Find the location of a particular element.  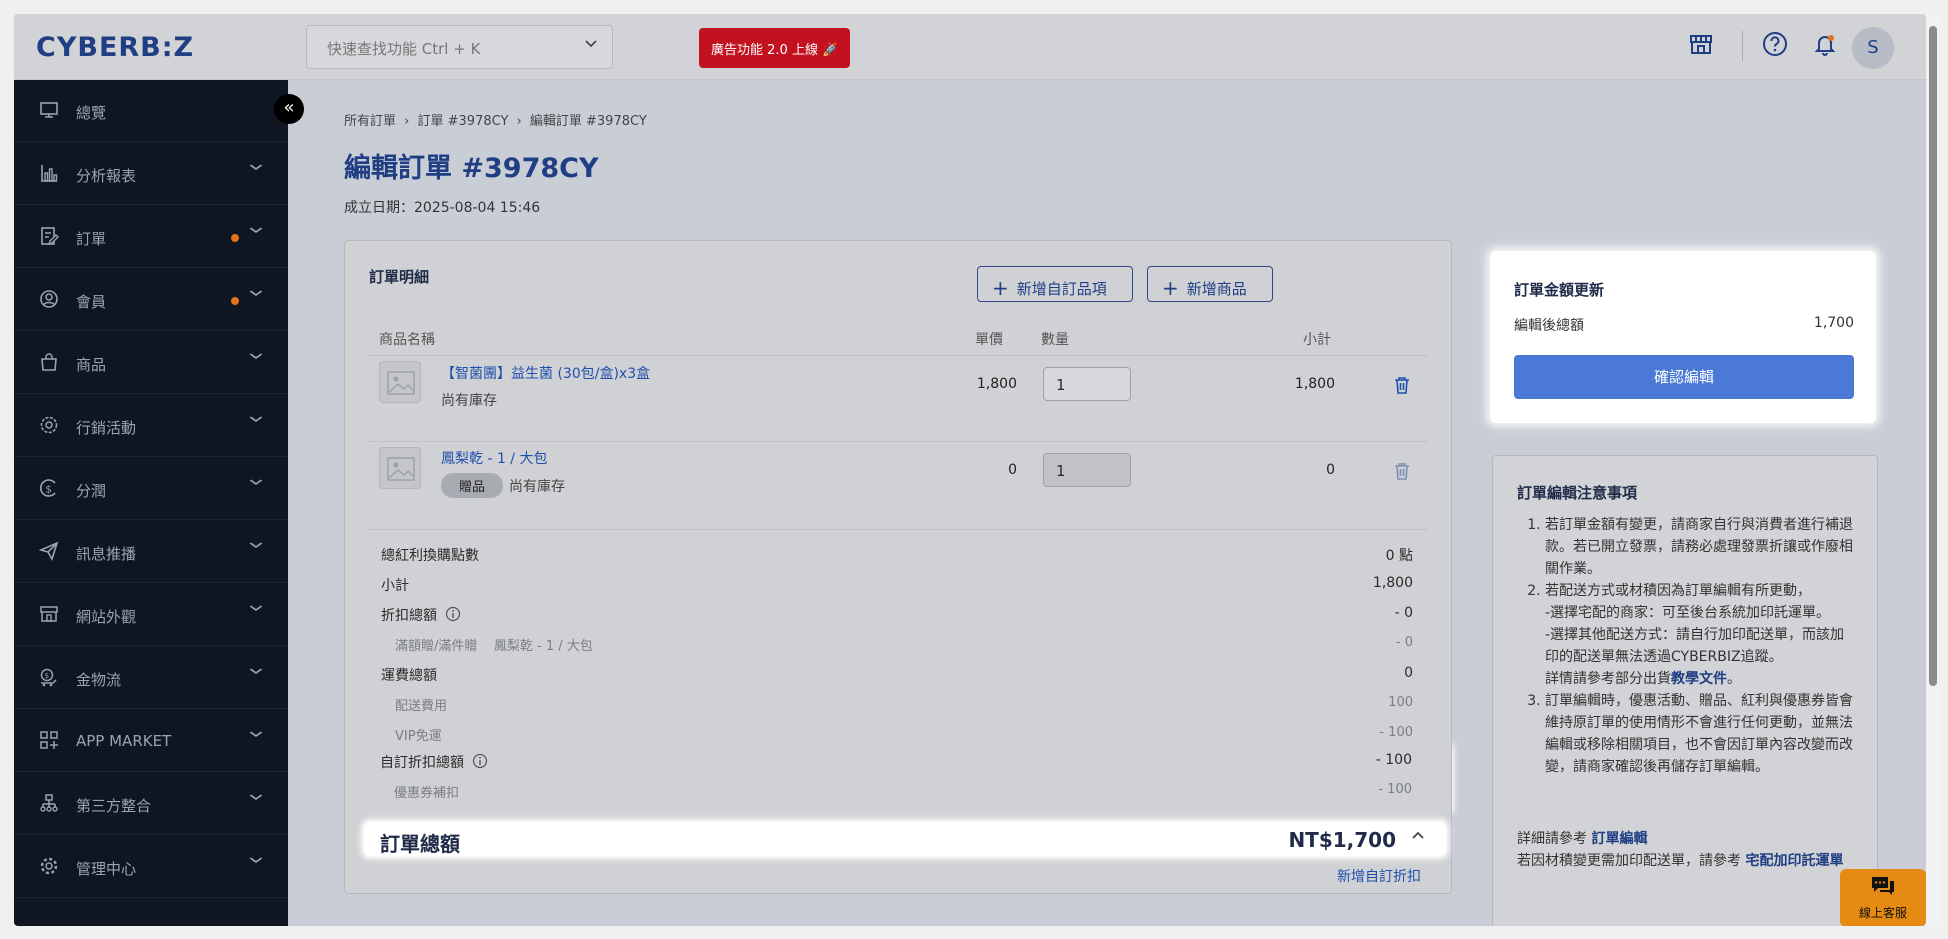

notification-dot is located at coordinates (235, 301).